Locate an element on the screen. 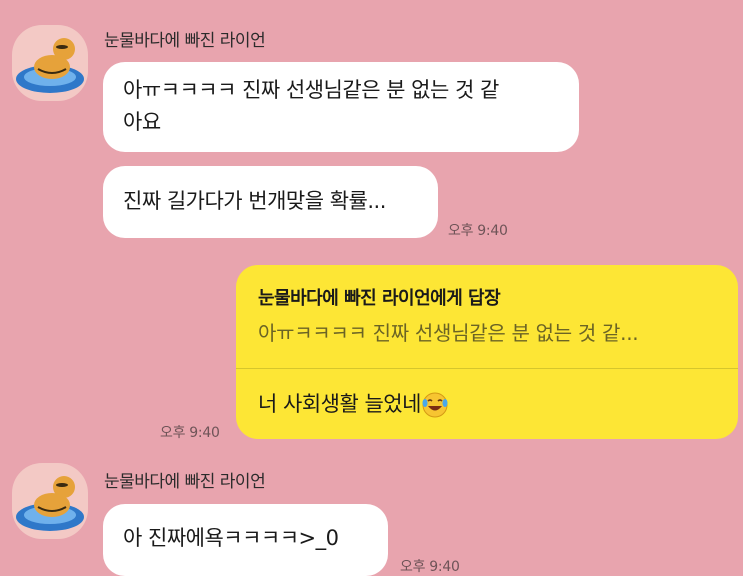 This screenshot has width=743, height=576. reply-header: 눈물바다에 빠진 라이언에게 답장 is located at coordinates (379, 297).